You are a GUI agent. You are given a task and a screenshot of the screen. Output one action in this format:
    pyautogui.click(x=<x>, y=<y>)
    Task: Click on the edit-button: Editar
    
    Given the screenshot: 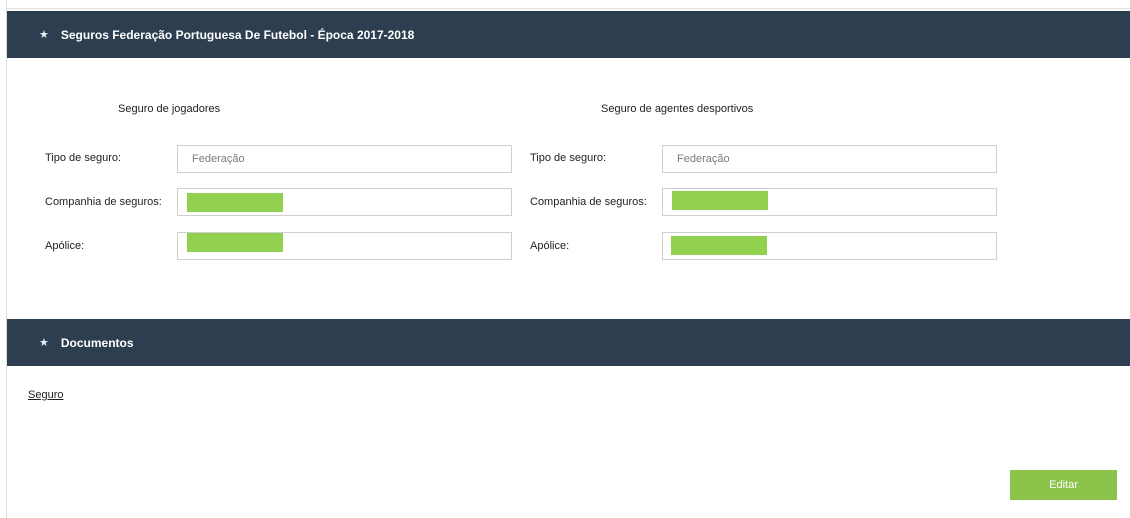 What is the action you would take?
    pyautogui.click(x=1063, y=485)
    